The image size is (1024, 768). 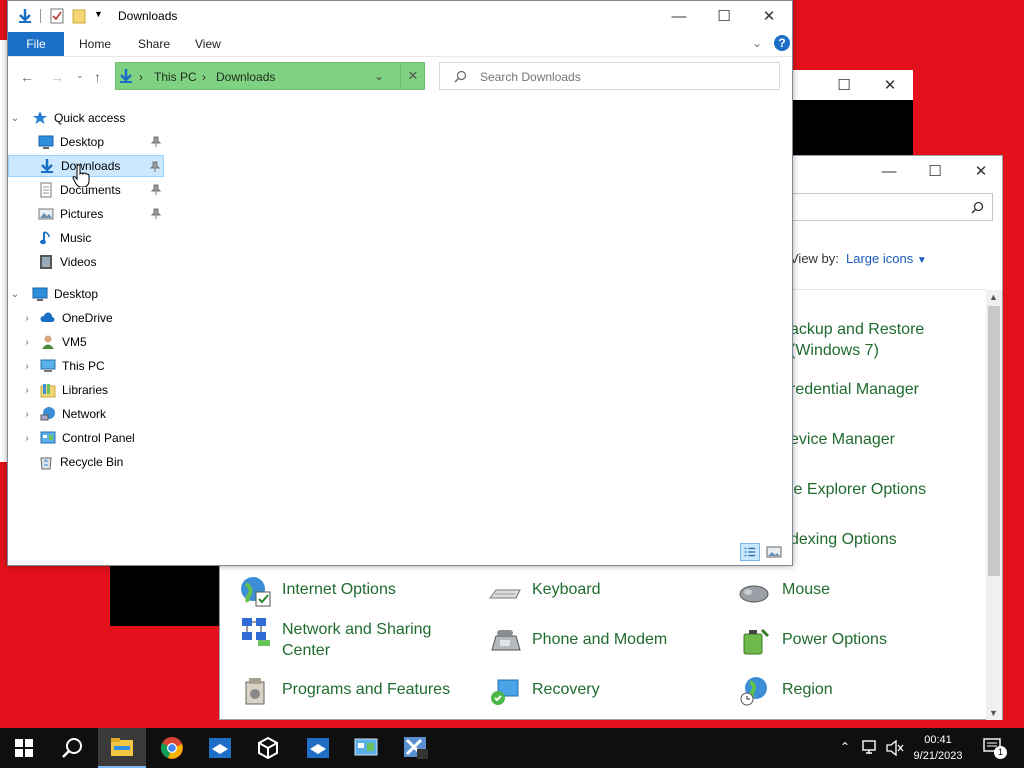 I want to click on tree-item-music: Music, so click(x=86, y=238).